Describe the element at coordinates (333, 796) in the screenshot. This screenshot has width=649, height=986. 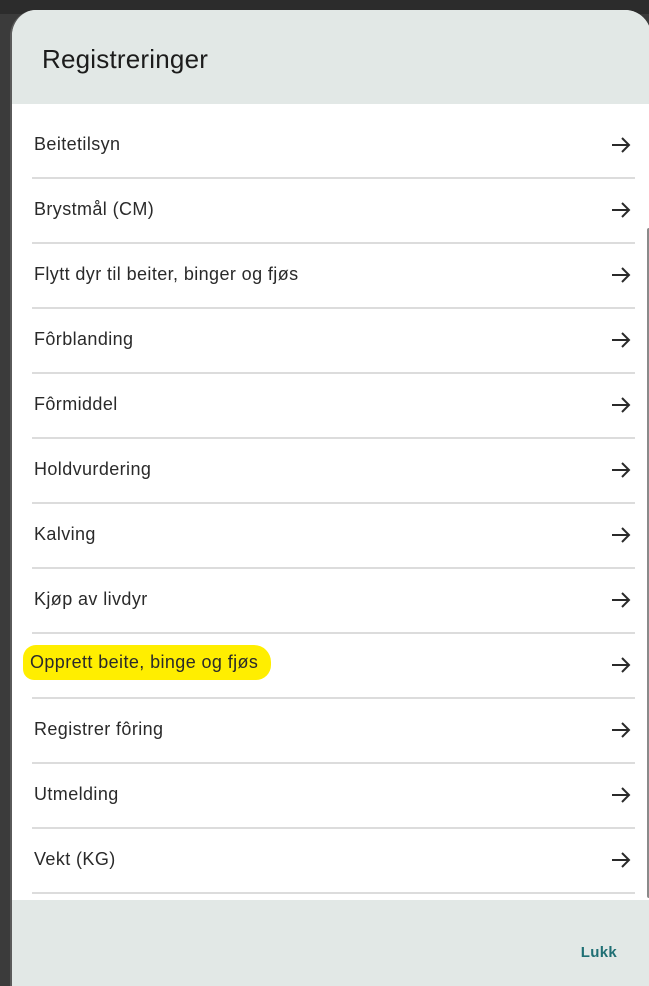
I see `list-item-utmelding: Utmelding` at that location.